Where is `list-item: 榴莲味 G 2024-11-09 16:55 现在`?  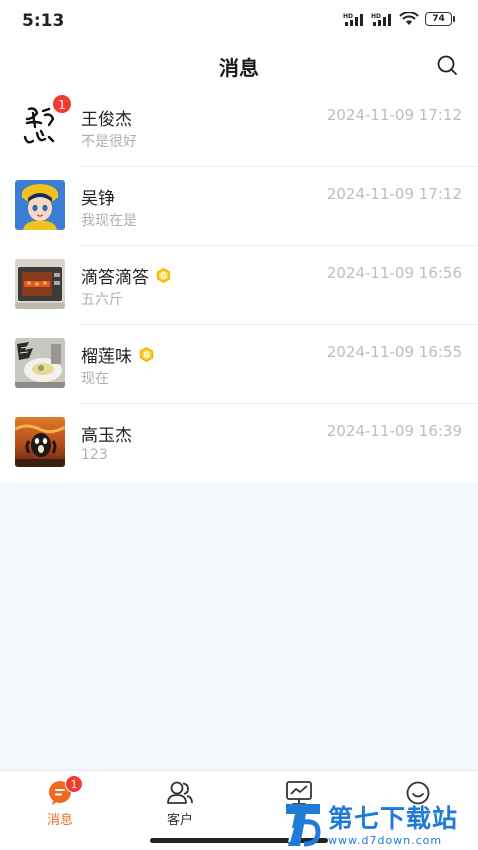
list-item: 榴莲味 G 2024-11-09 16:55 现在 is located at coordinates (239, 364).